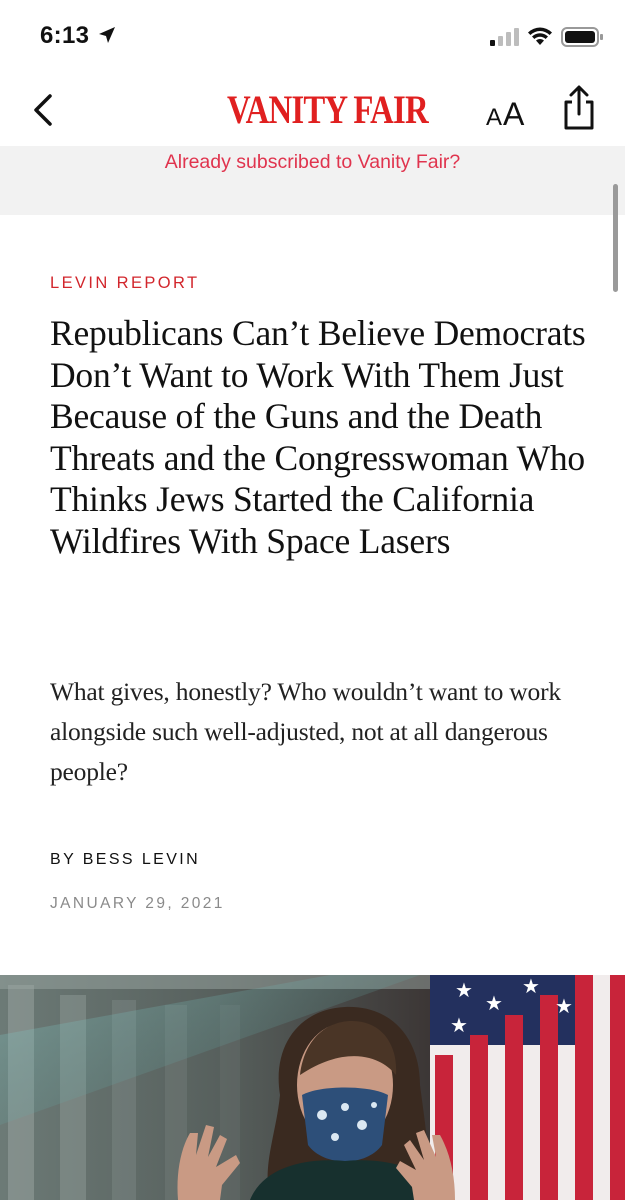  I want to click on scrollbar-thumb, so click(615, 238).